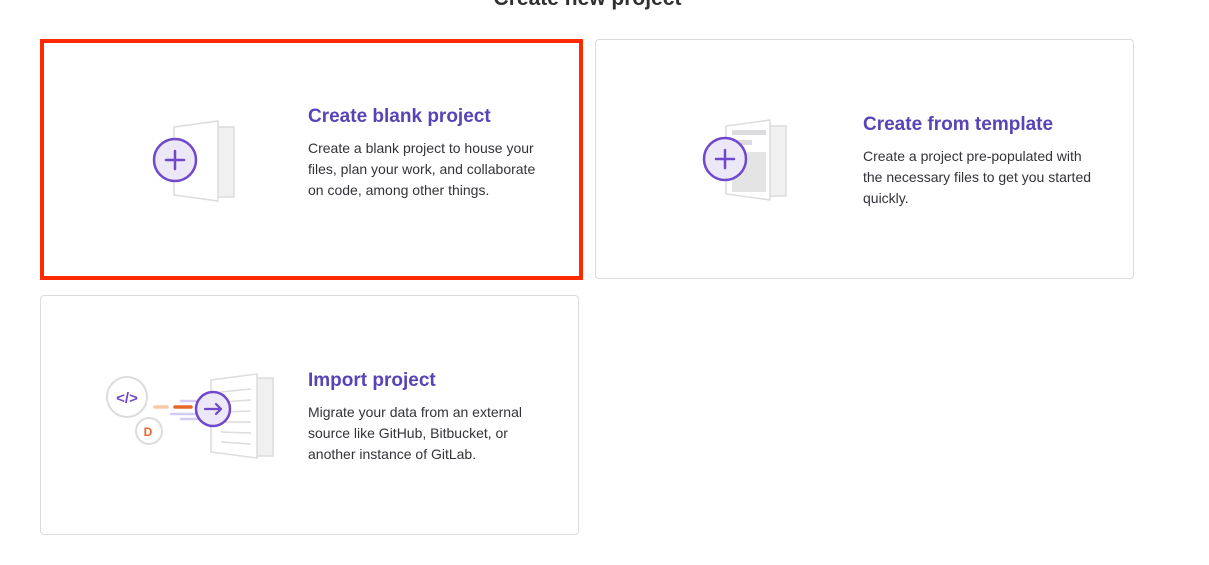 The width and height of the screenshot is (1209, 565). Describe the element at coordinates (372, 380) in the screenshot. I see `card-title: Import project` at that location.